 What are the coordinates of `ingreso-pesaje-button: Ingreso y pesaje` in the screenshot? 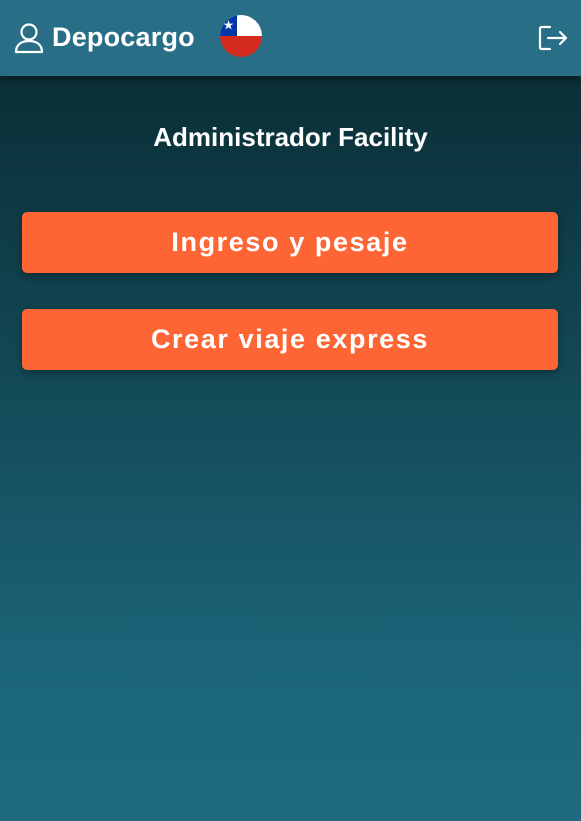 It's located at (290, 242).